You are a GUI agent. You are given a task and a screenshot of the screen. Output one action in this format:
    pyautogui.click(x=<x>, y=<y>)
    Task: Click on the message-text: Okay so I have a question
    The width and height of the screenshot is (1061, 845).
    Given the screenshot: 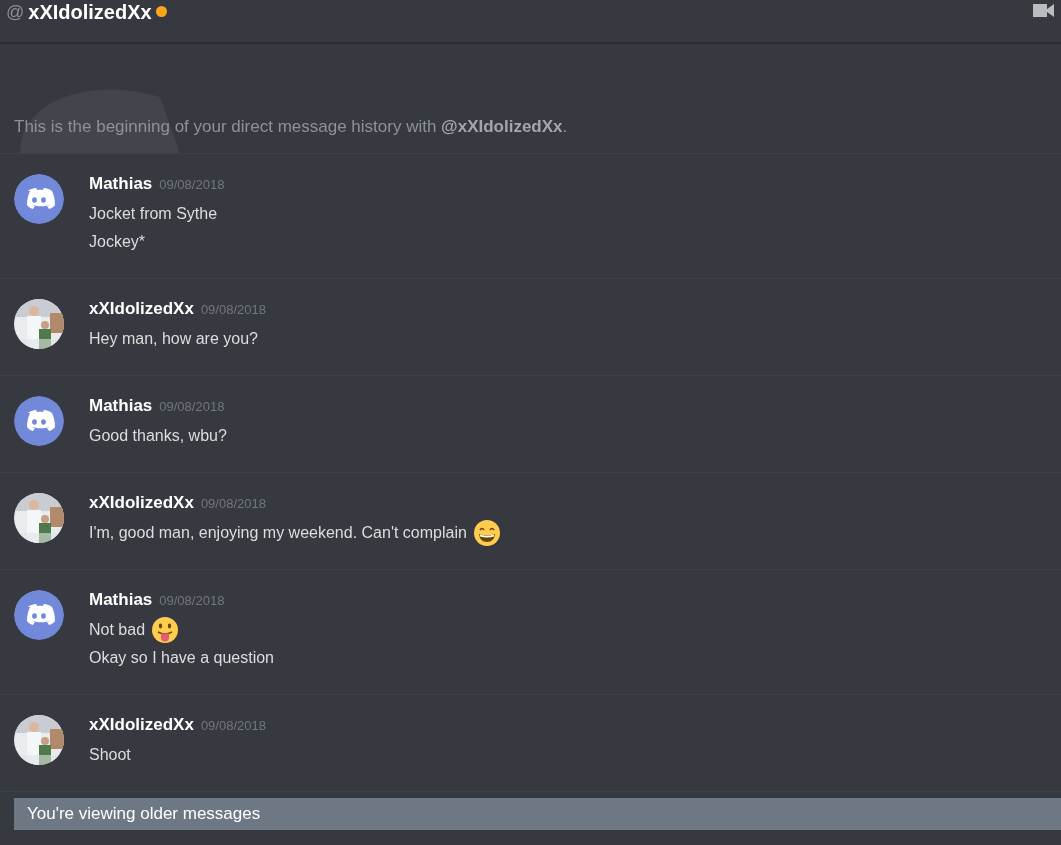 What is the action you would take?
    pyautogui.click(x=181, y=658)
    